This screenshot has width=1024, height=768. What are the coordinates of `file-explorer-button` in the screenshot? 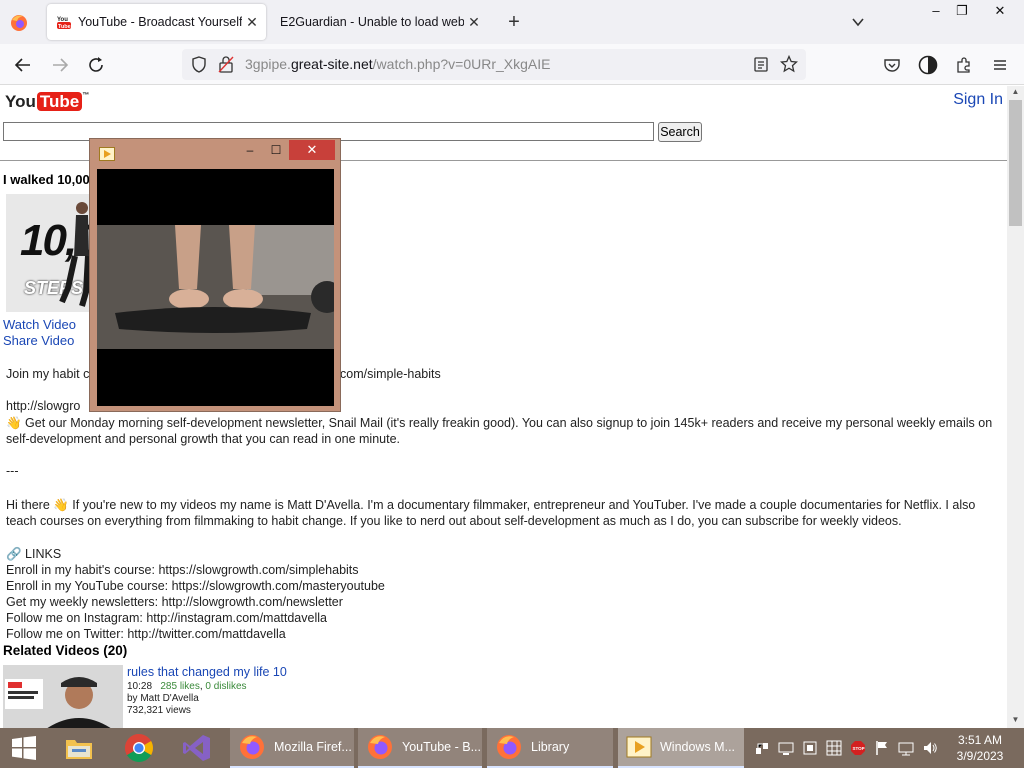 It's located at (79, 748).